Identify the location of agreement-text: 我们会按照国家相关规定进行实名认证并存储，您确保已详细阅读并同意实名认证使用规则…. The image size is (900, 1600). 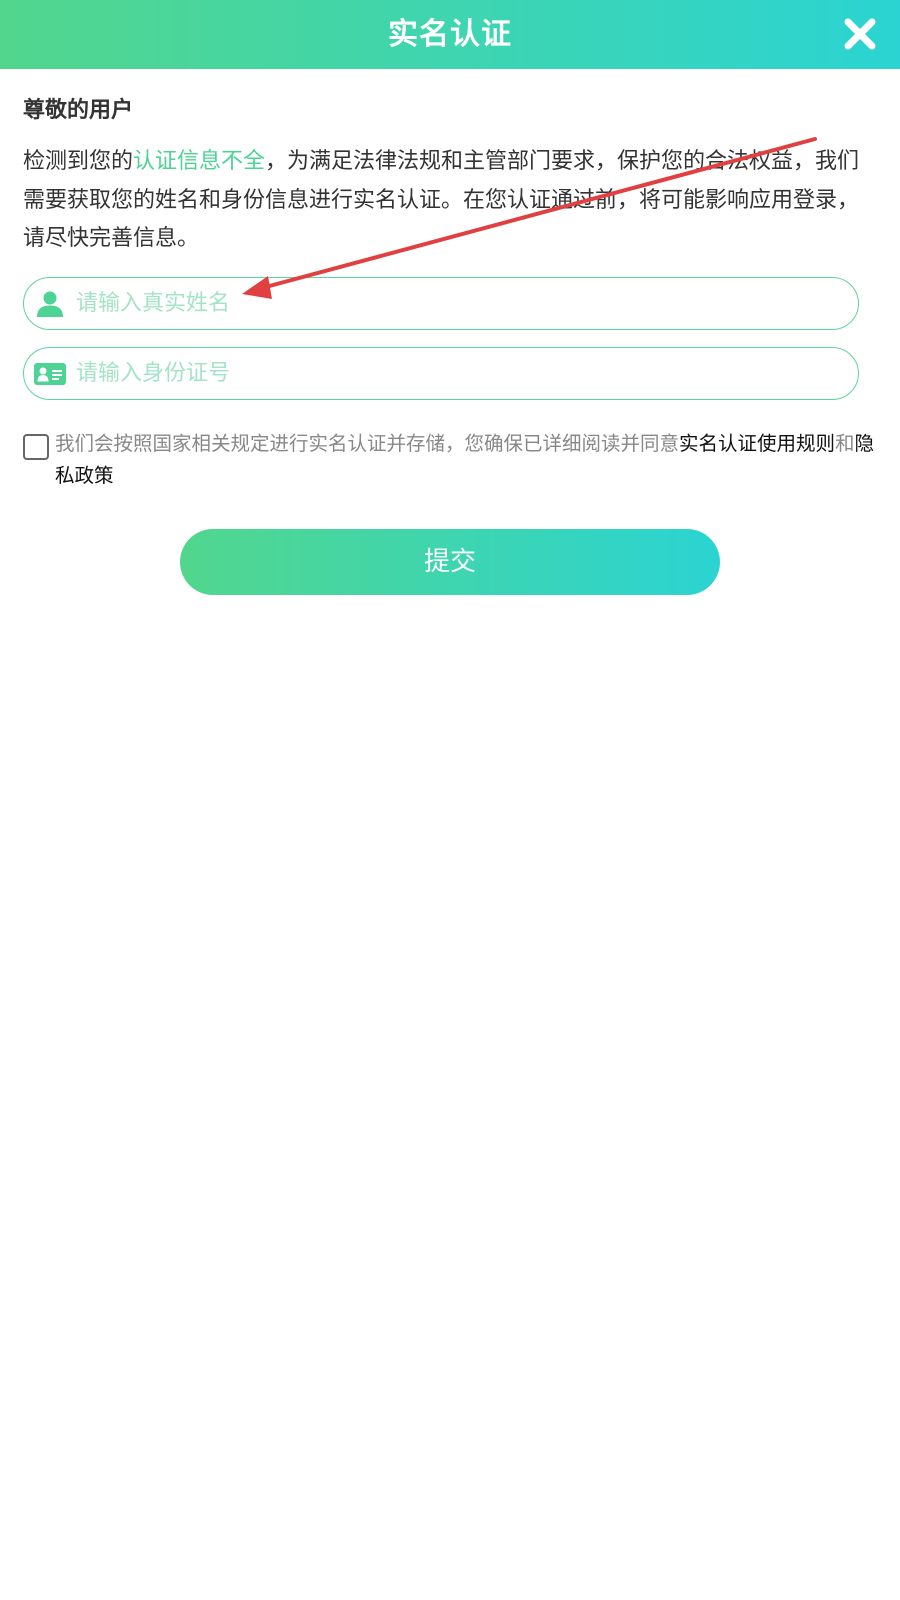
(470, 460).